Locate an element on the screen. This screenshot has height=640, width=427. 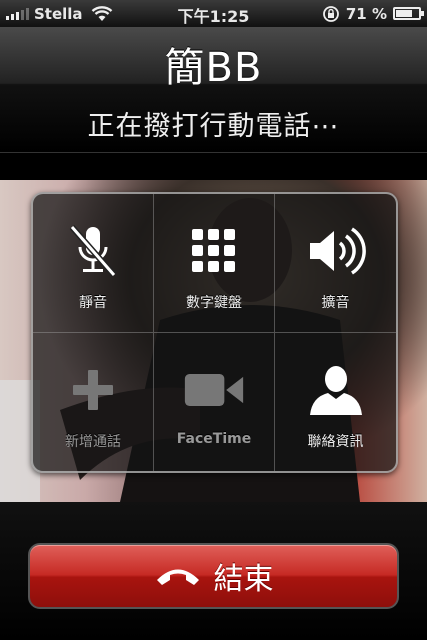
add-call-button: 新增通話 is located at coordinates (93, 401).